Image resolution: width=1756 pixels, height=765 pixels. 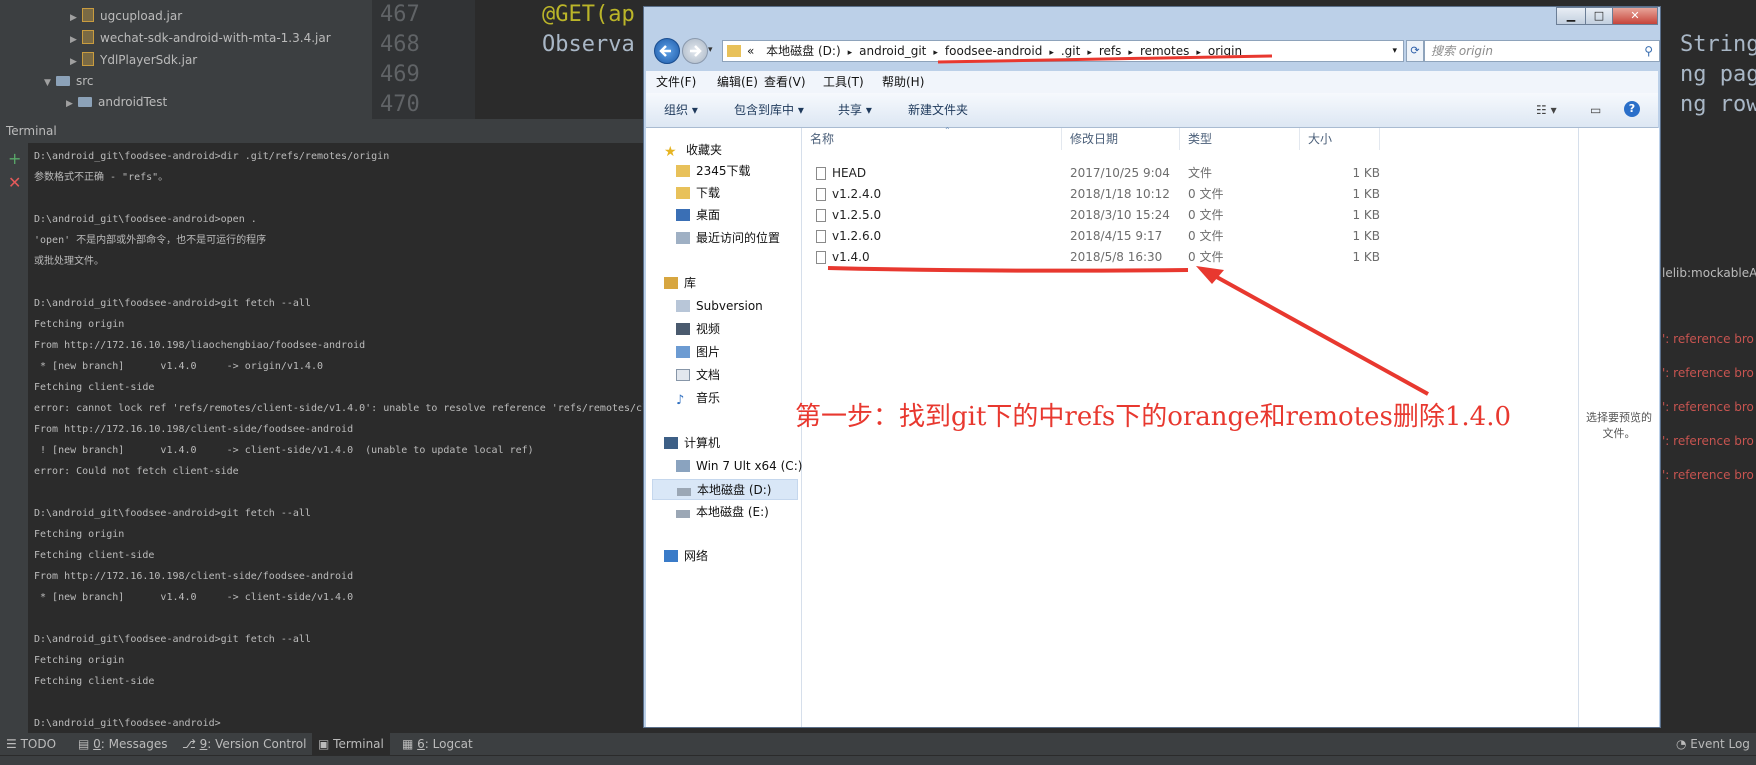 What do you see at coordinates (1316, 332) in the screenshot?
I see `arrow-line` at bounding box center [1316, 332].